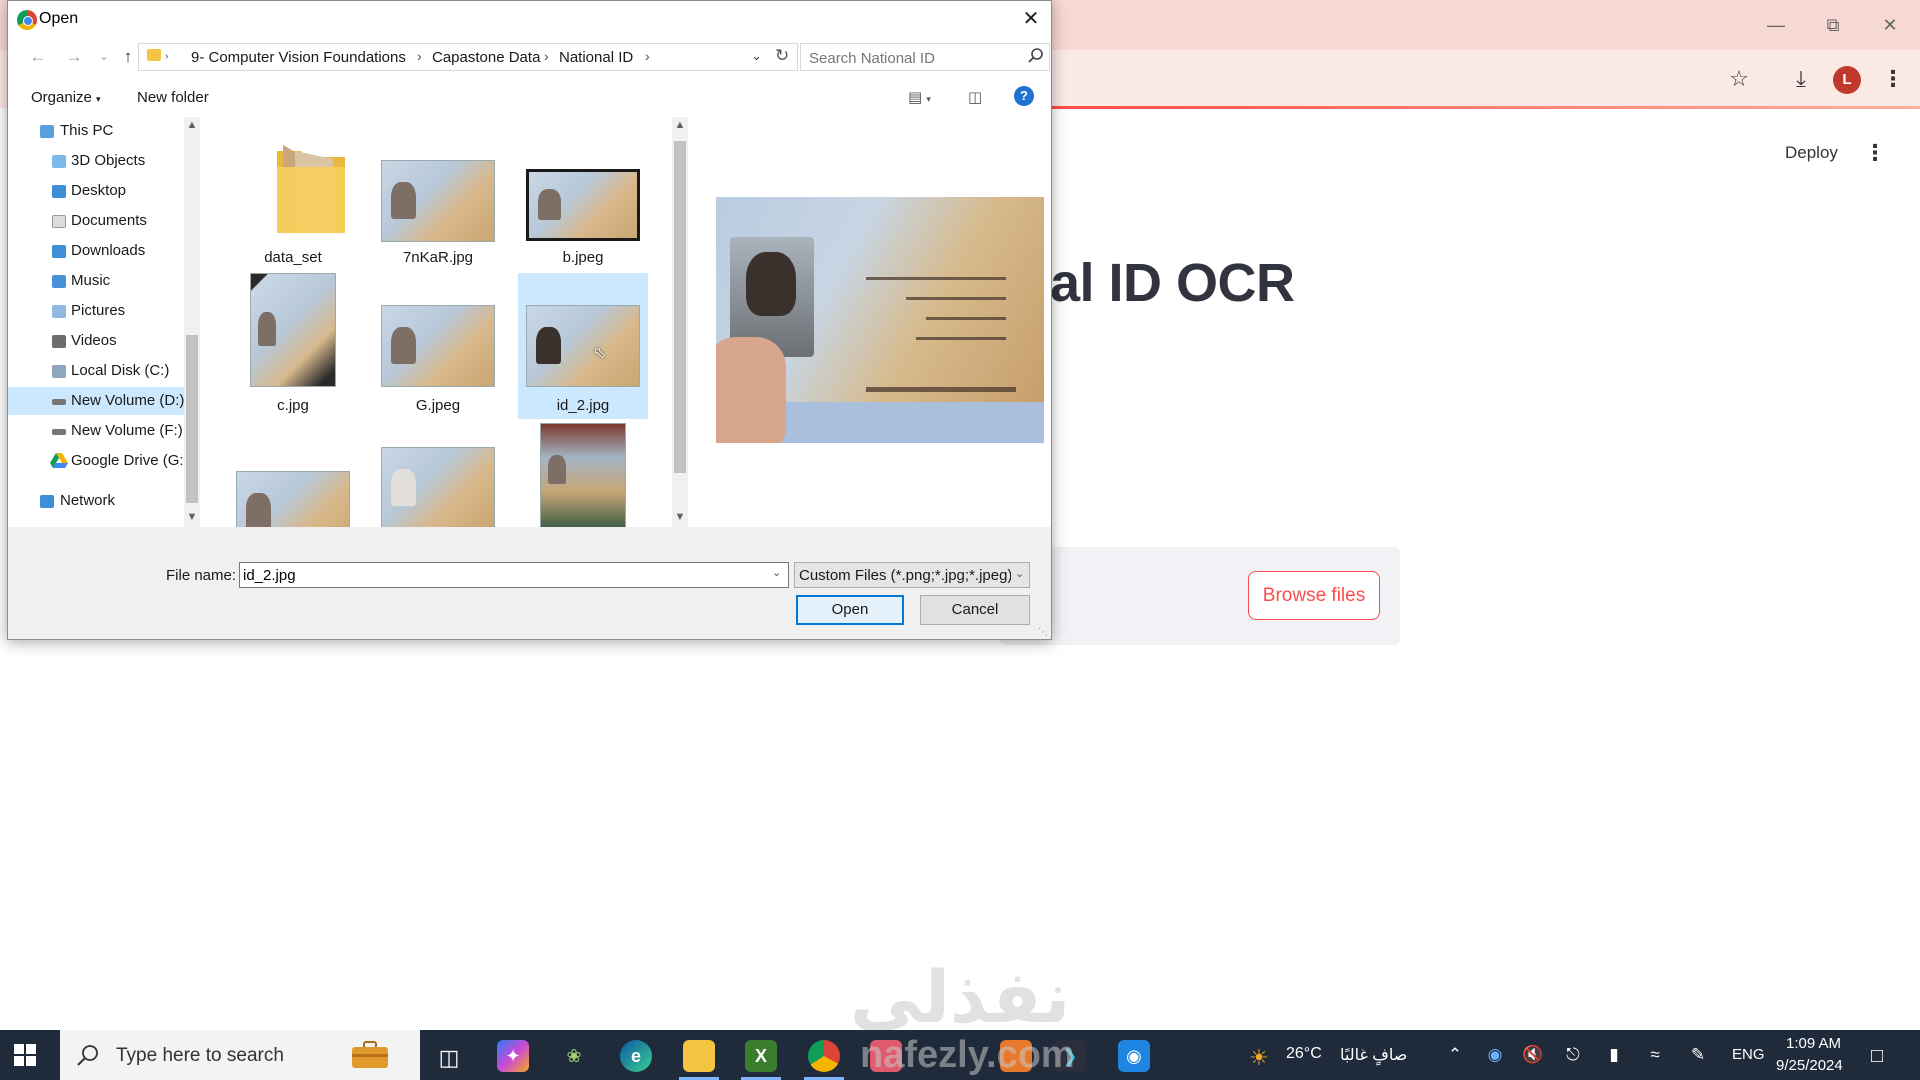 This screenshot has height=1080, width=1920. Describe the element at coordinates (975, 610) in the screenshot. I see `cancel-button: Cancel` at that location.